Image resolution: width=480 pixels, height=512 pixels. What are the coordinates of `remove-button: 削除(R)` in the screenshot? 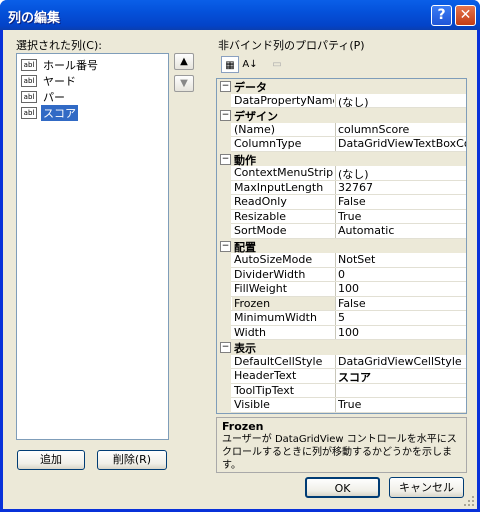 It's located at (132, 460).